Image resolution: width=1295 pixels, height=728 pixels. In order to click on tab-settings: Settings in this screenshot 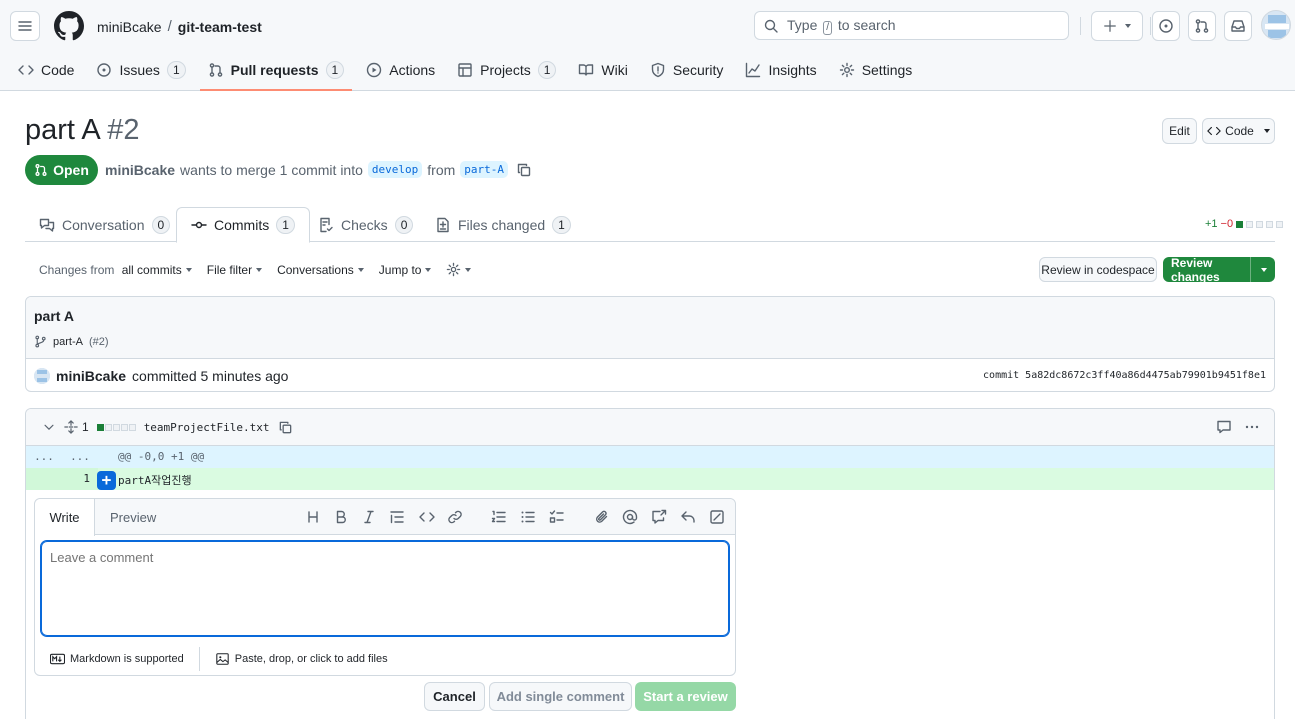, I will do `click(876, 70)`.